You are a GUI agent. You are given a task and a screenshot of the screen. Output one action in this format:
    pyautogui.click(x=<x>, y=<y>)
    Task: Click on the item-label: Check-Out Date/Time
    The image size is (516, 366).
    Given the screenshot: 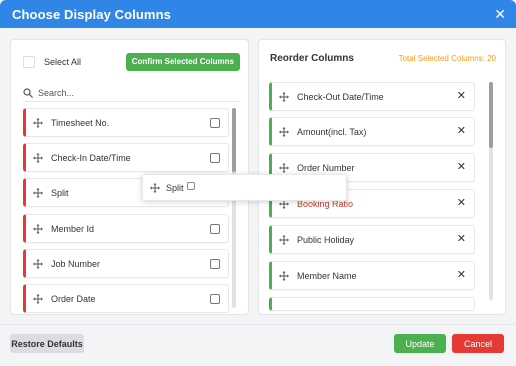 What is the action you would take?
    pyautogui.click(x=340, y=96)
    